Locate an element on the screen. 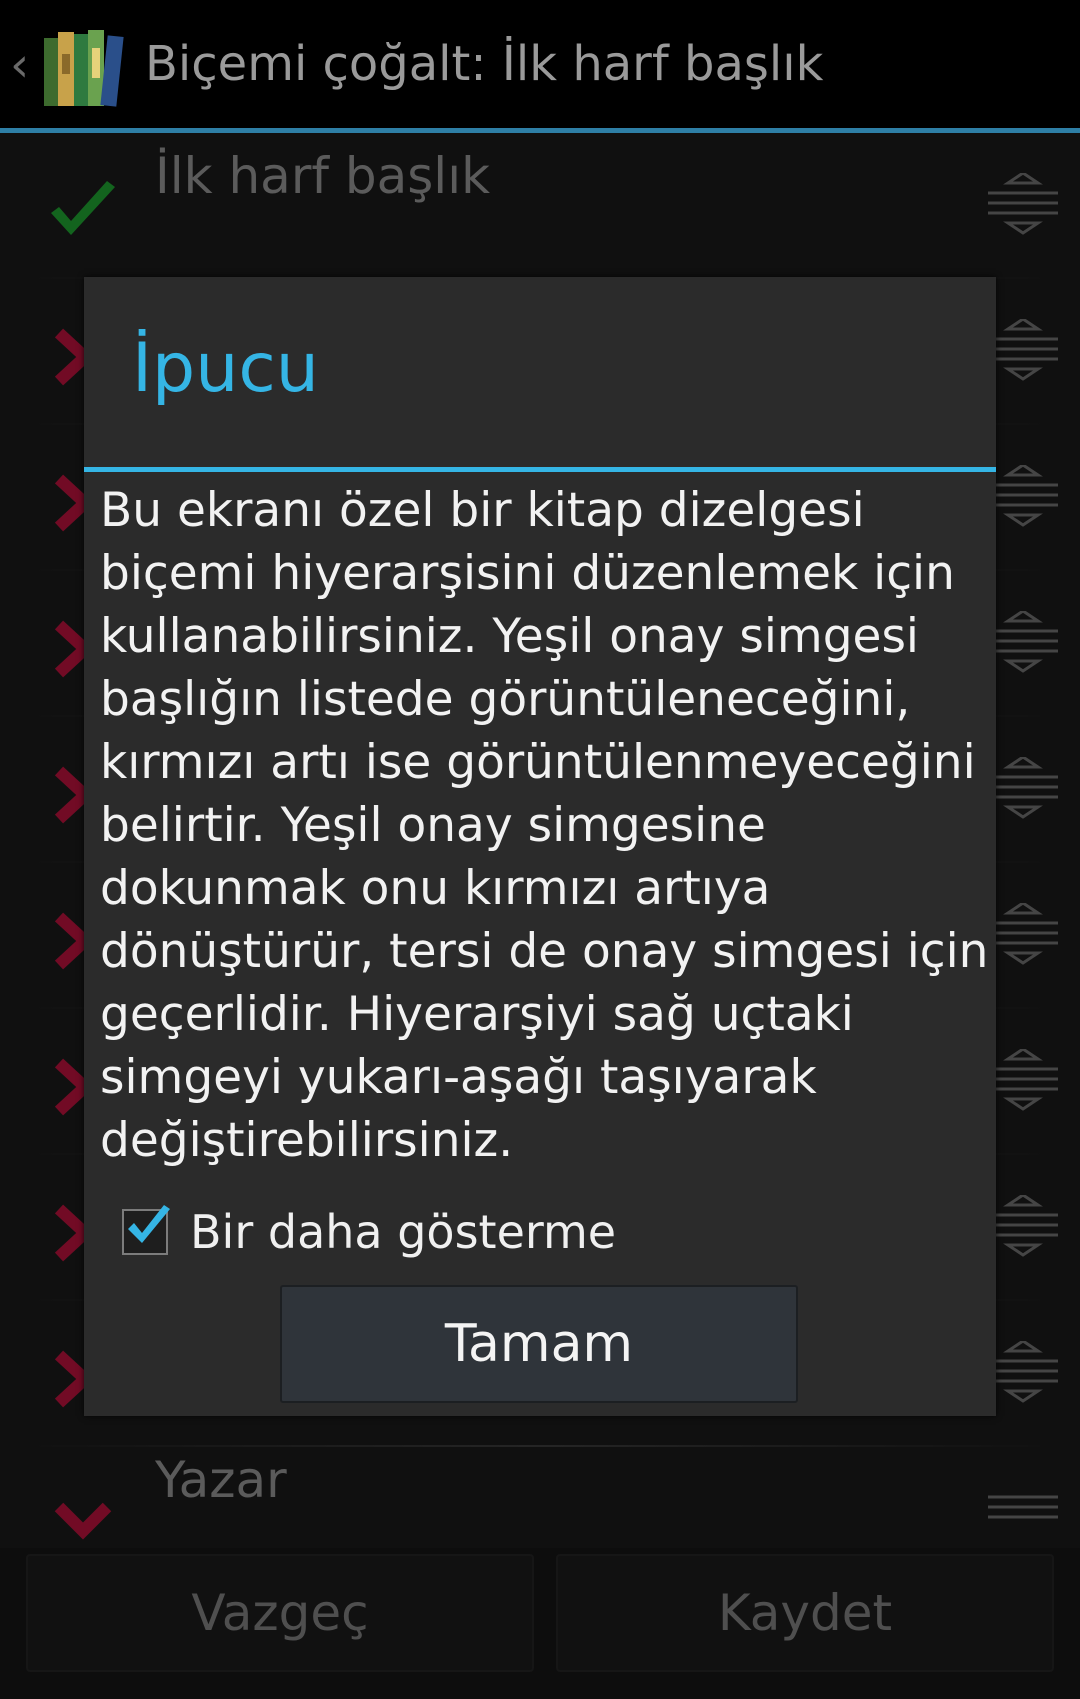  ok-button: Tamam is located at coordinates (539, 1344).